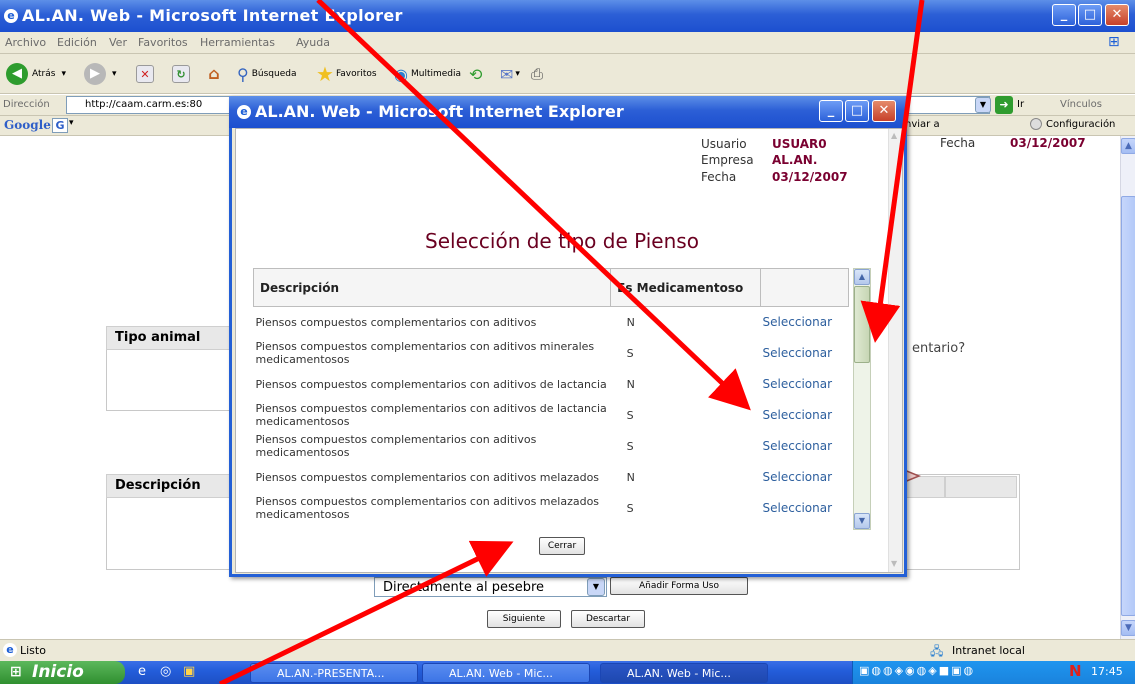 The width and height of the screenshot is (1135, 684). Describe the element at coordinates (1090, 15) in the screenshot. I see `maximize-button: □` at that location.